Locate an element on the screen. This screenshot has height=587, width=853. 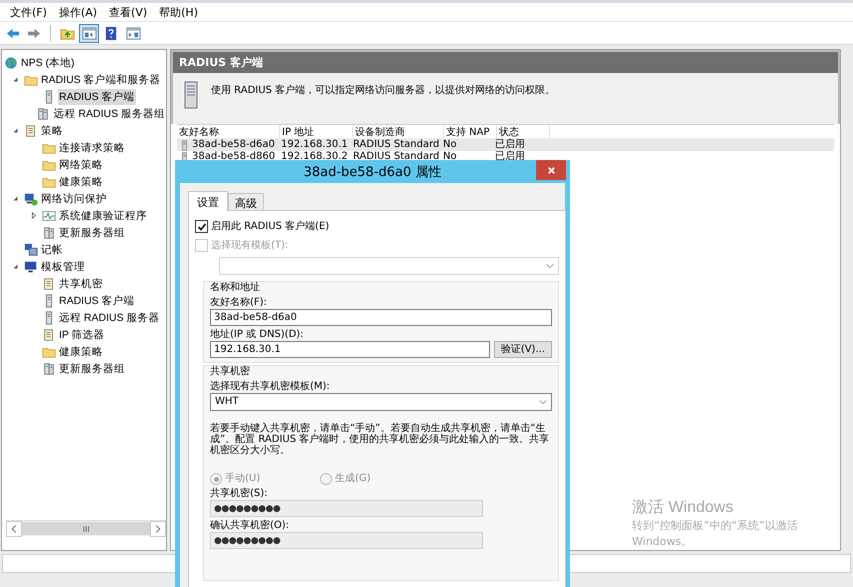
radio-label: 手动(U) is located at coordinates (242, 479).